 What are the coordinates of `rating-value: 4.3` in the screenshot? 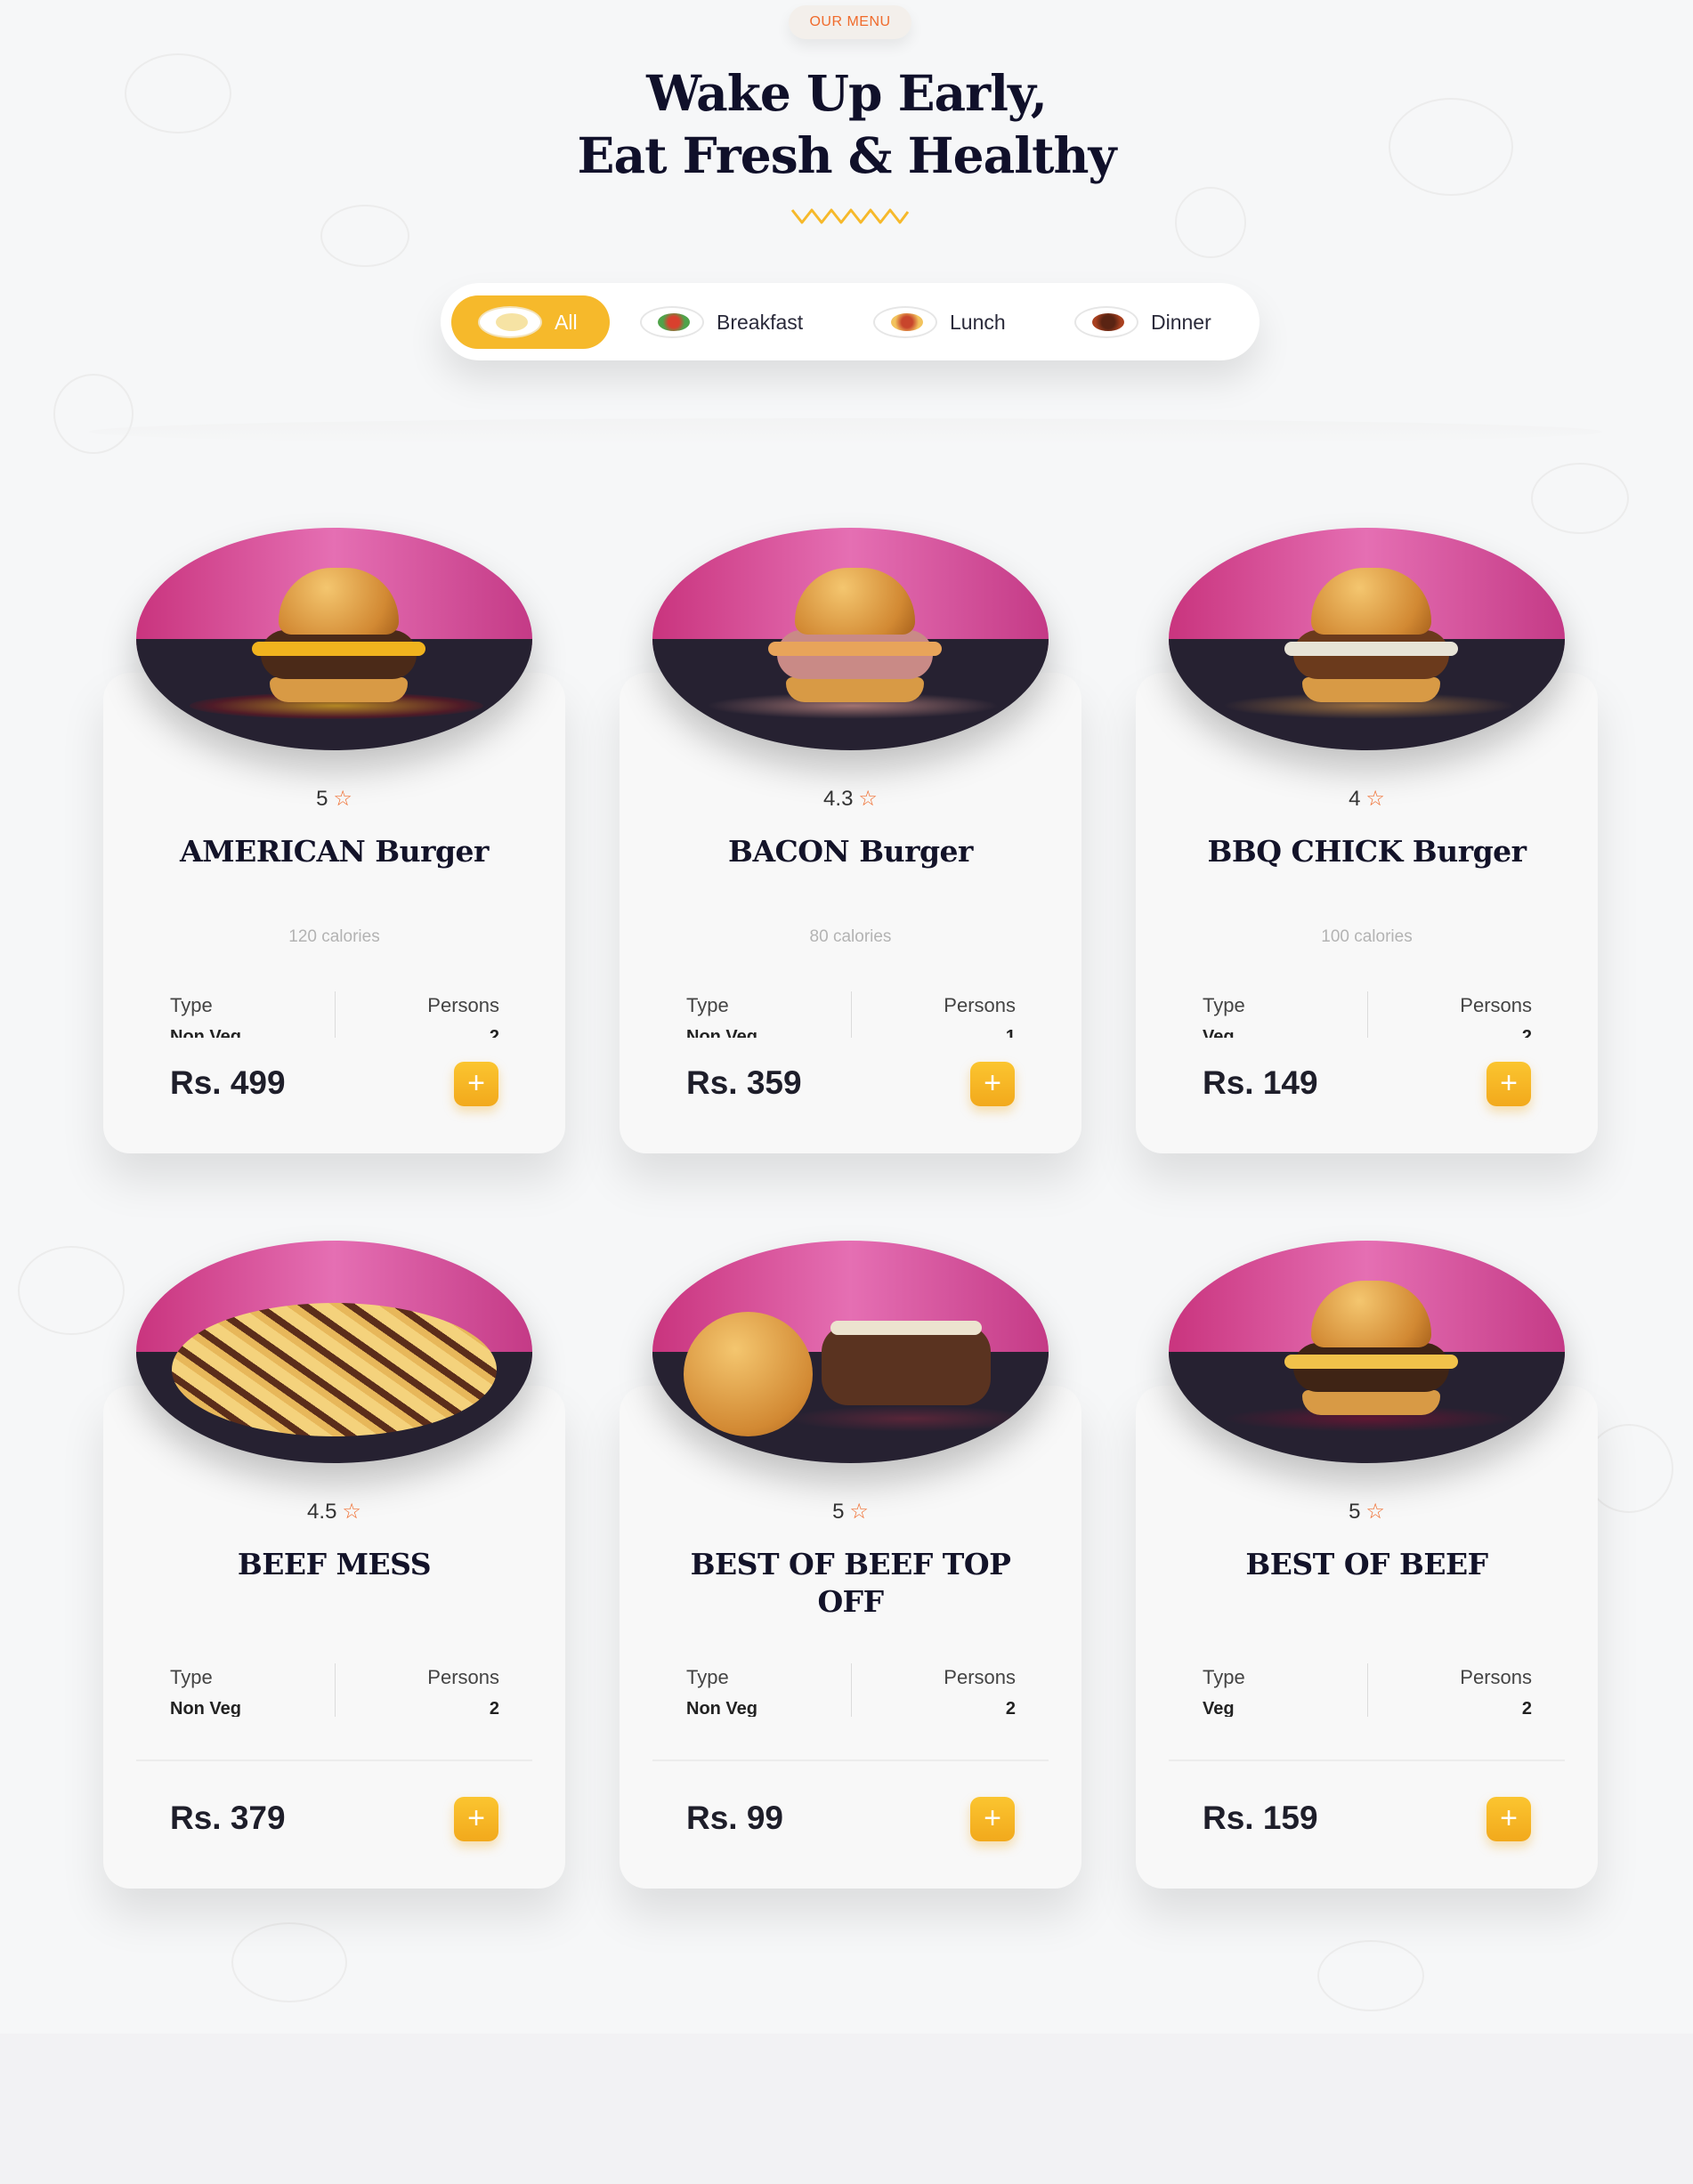 It's located at (838, 799).